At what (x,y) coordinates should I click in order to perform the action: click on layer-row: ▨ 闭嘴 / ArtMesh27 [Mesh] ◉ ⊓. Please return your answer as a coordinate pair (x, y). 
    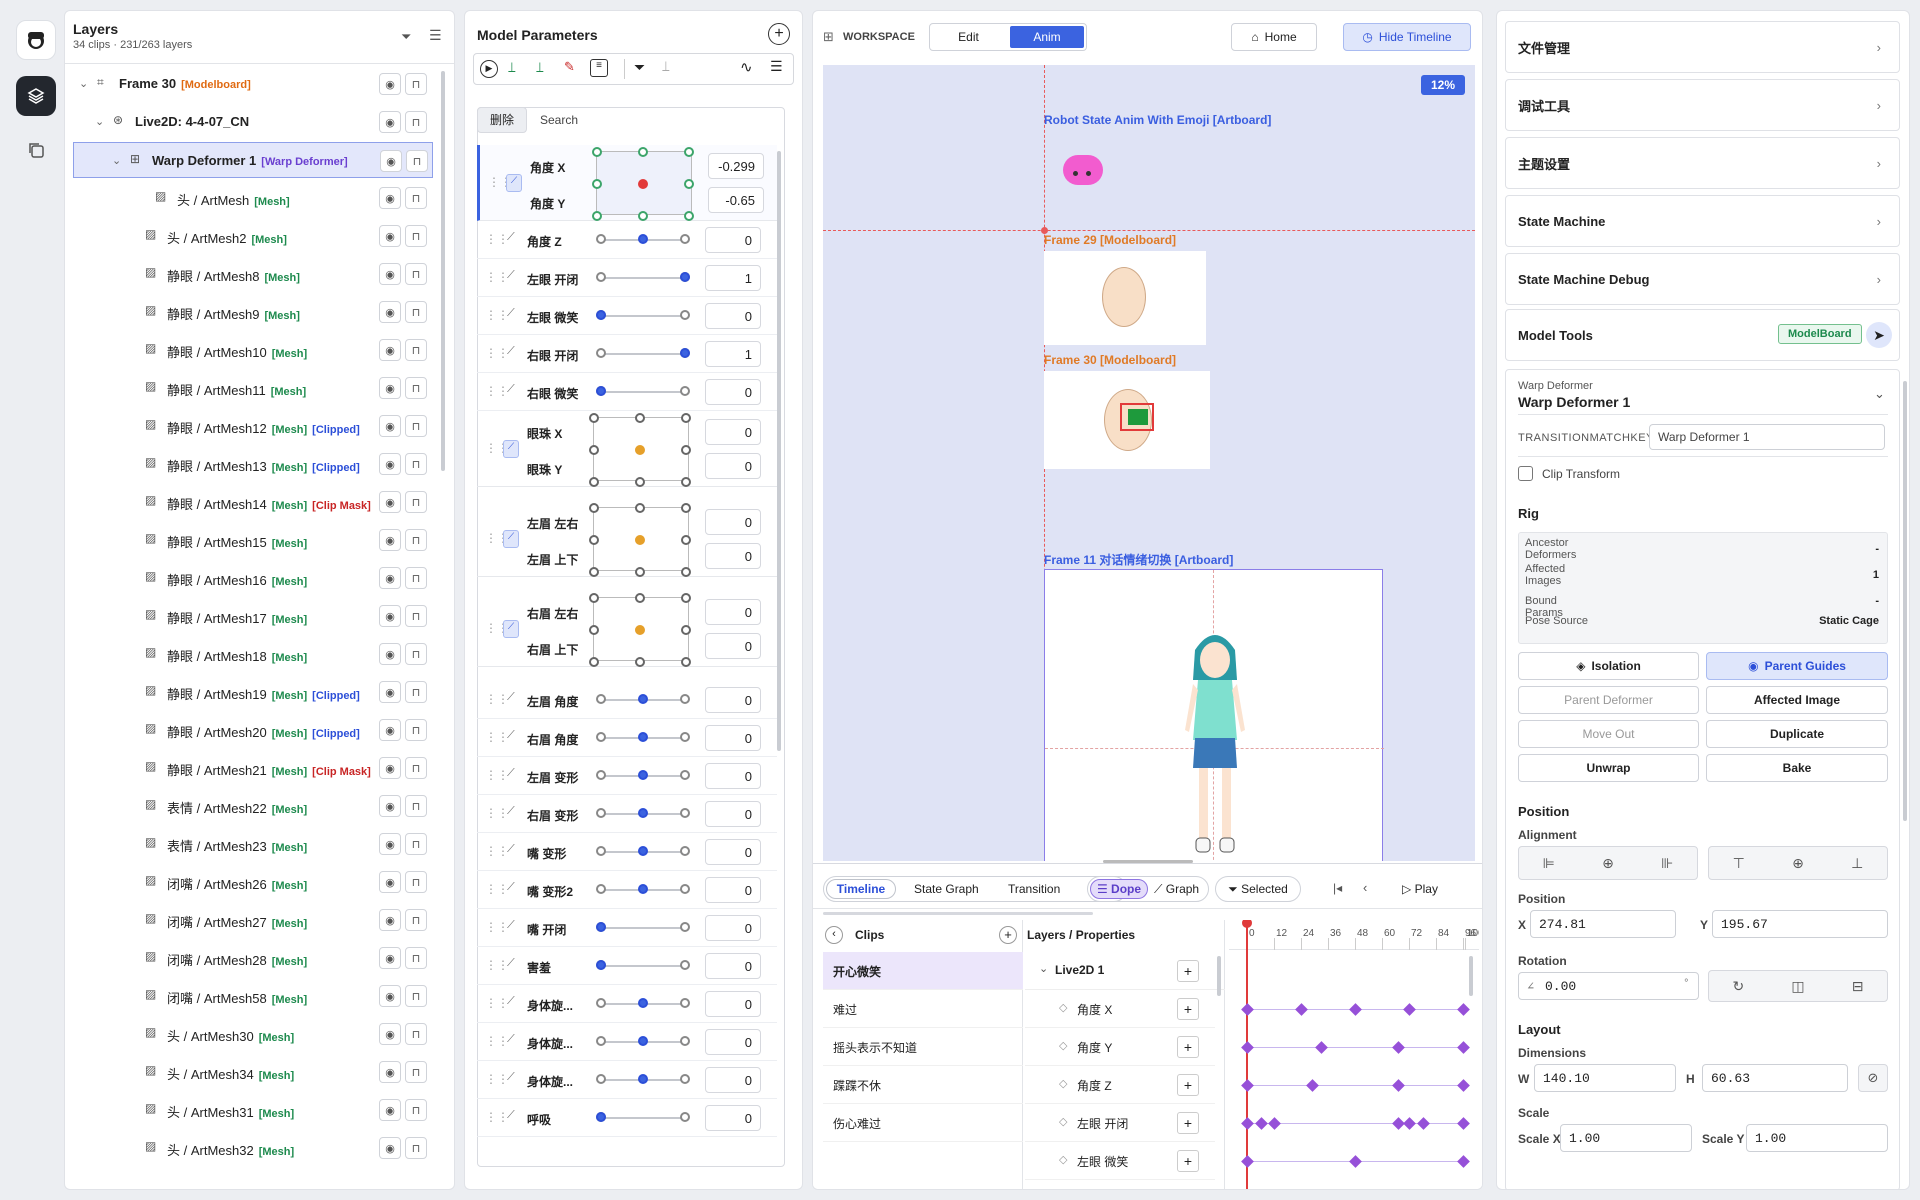
    Looking at the image, I should click on (253, 920).